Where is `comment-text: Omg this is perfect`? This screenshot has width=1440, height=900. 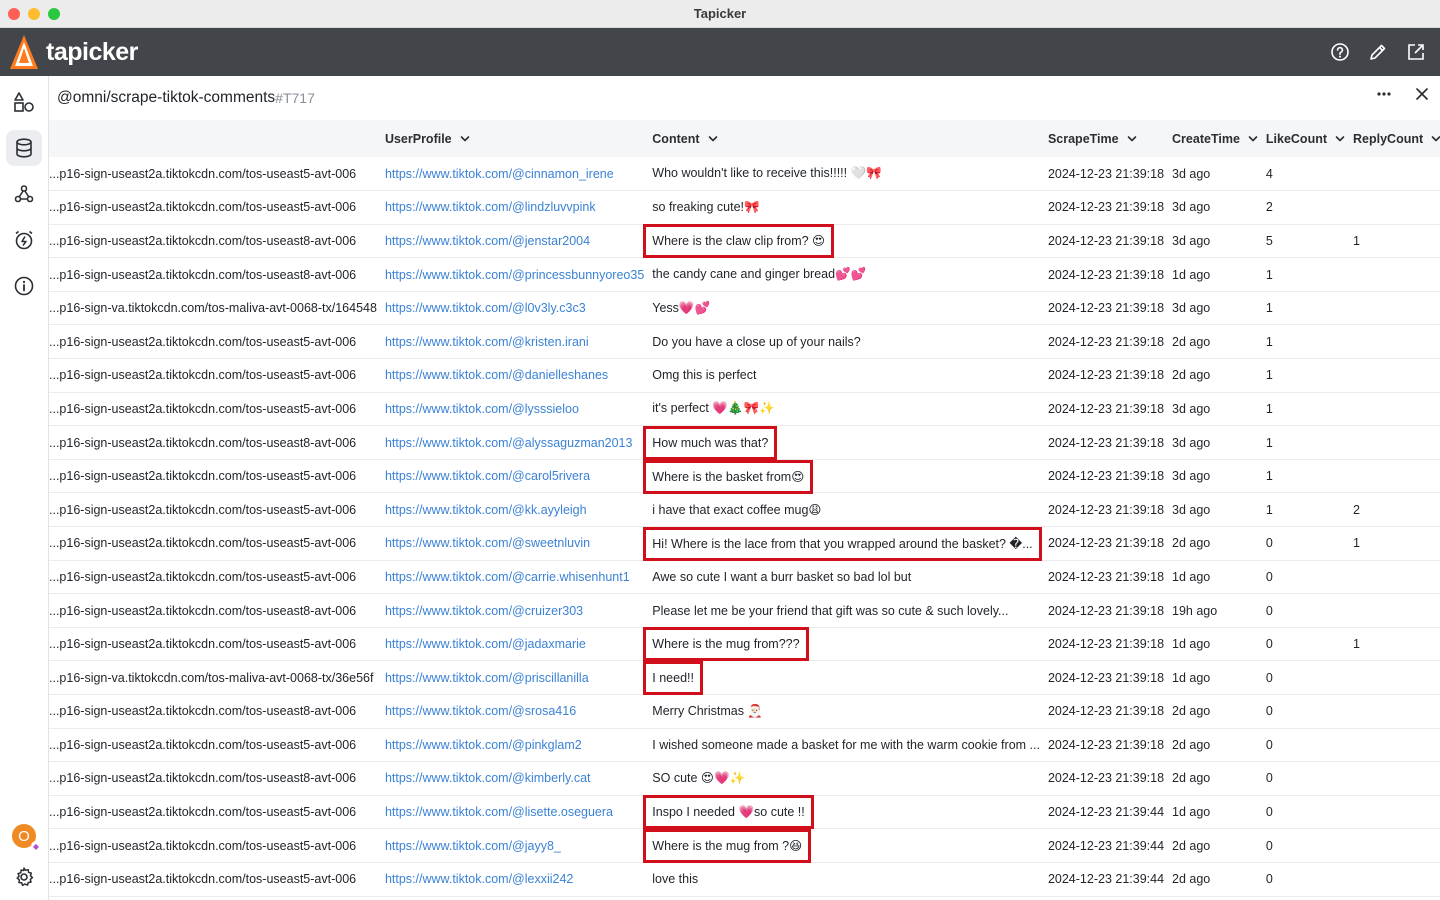
comment-text: Omg this is perfect is located at coordinates (704, 375).